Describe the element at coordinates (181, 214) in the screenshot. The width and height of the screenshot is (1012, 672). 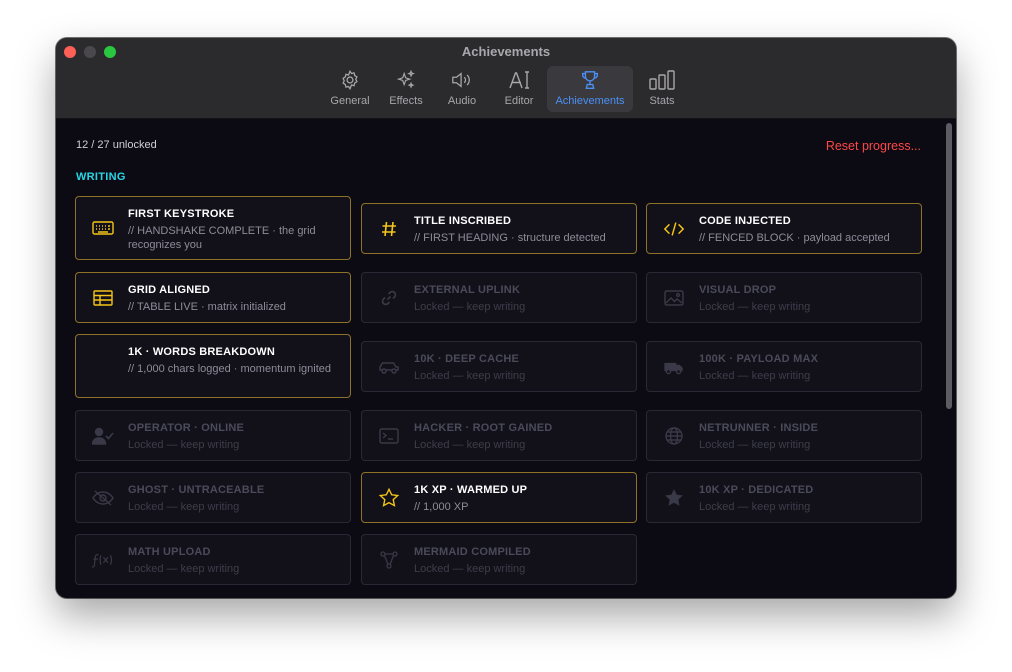
I see `achievement-title: FIRST KEYSTROKE` at that location.